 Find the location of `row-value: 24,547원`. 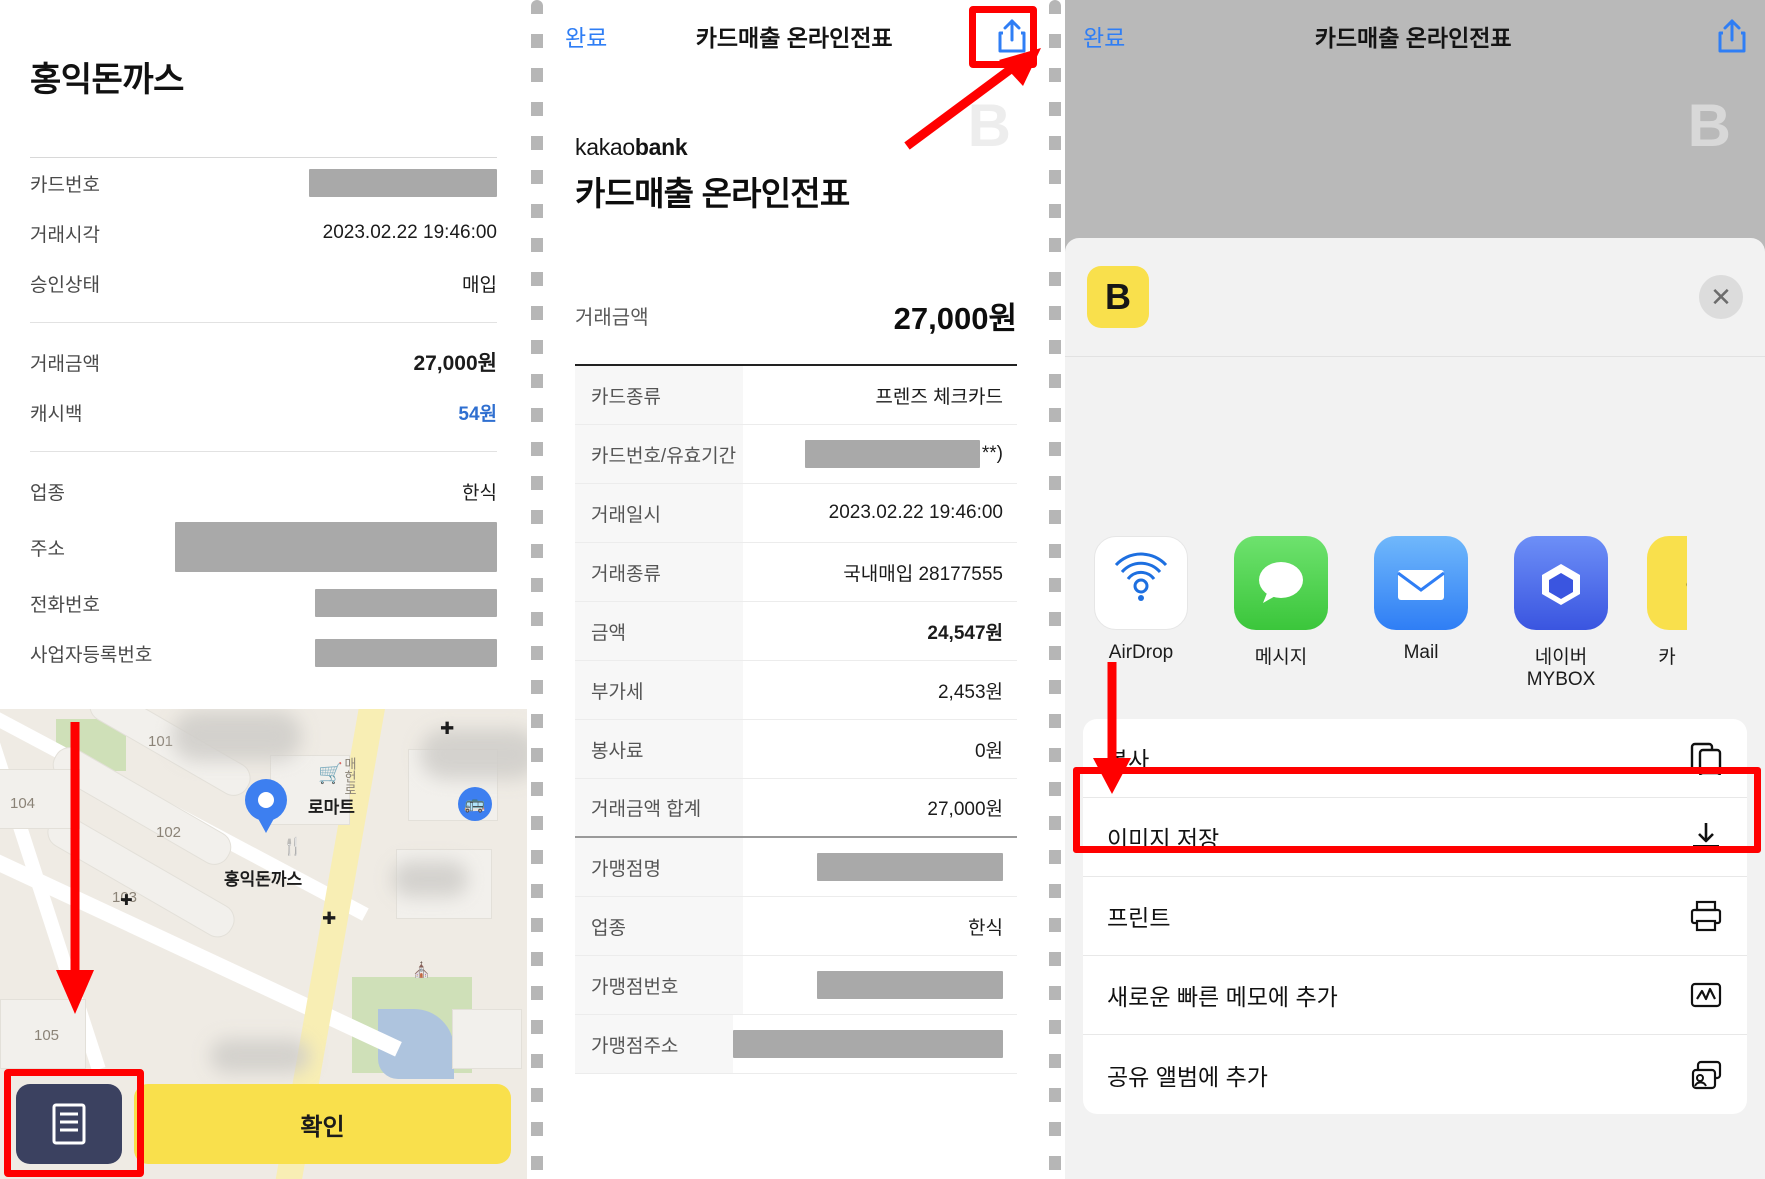

row-value: 24,547원 is located at coordinates (965, 633).